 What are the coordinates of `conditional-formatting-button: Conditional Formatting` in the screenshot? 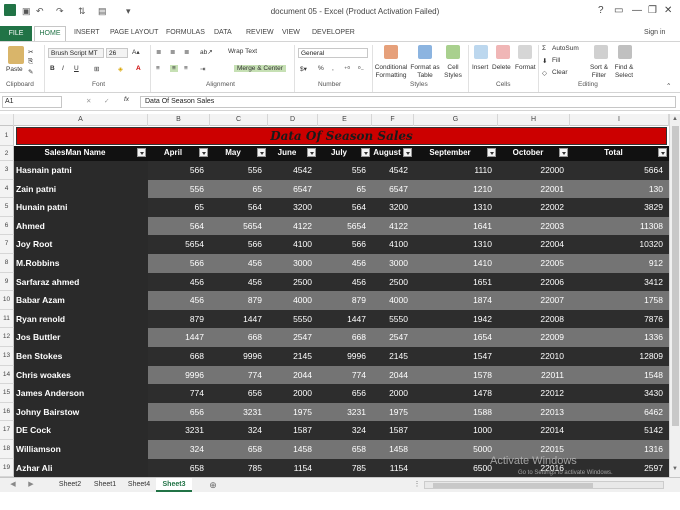 It's located at (391, 72).